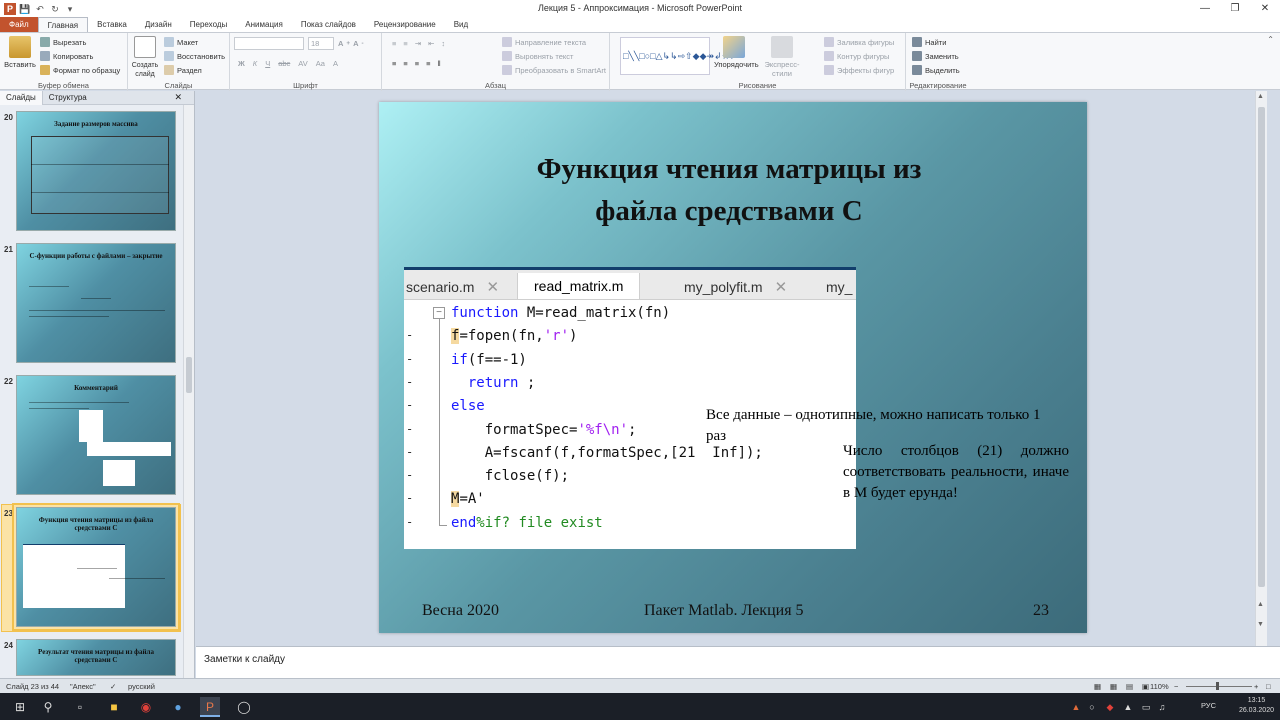 Image resolution: width=1280 pixels, height=720 pixels. What do you see at coordinates (1235, 8) in the screenshot?
I see `restore-icon: ❐` at bounding box center [1235, 8].